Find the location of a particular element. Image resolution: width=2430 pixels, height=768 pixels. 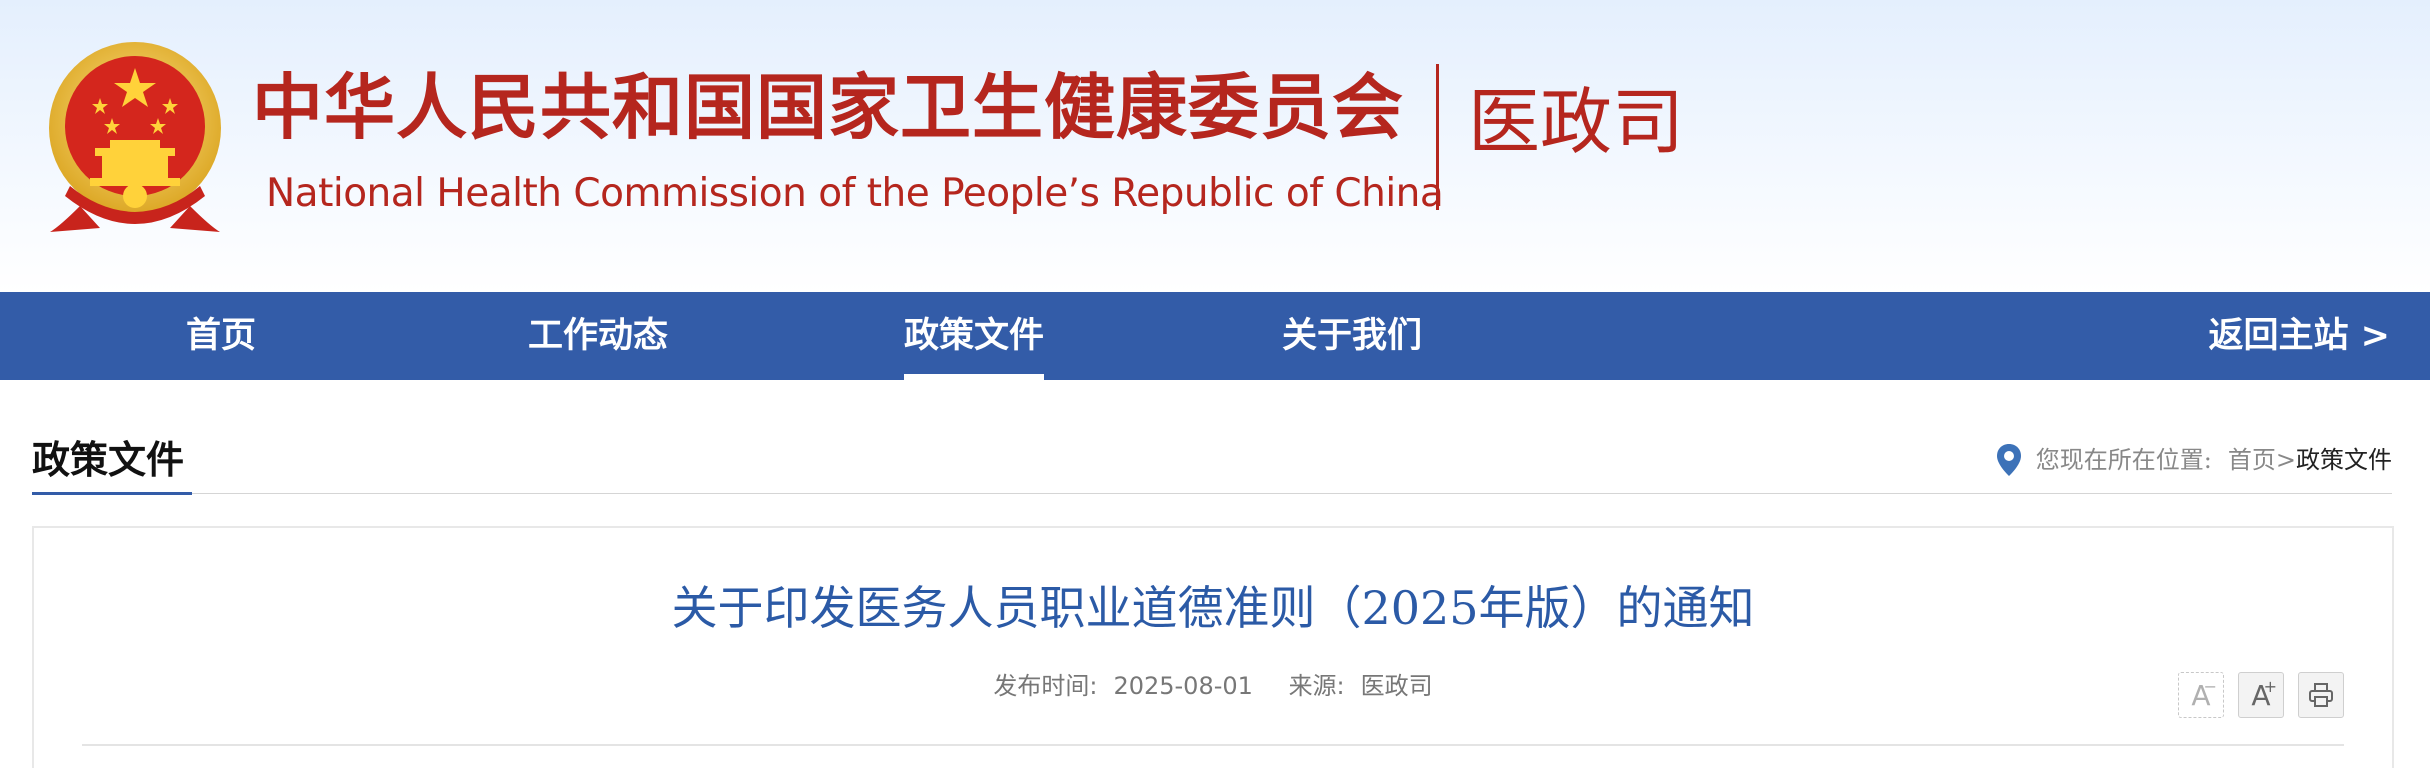

article-title: 关于印发医务人员职业道德准则（2025年版）的通知 is located at coordinates (1213, 608).